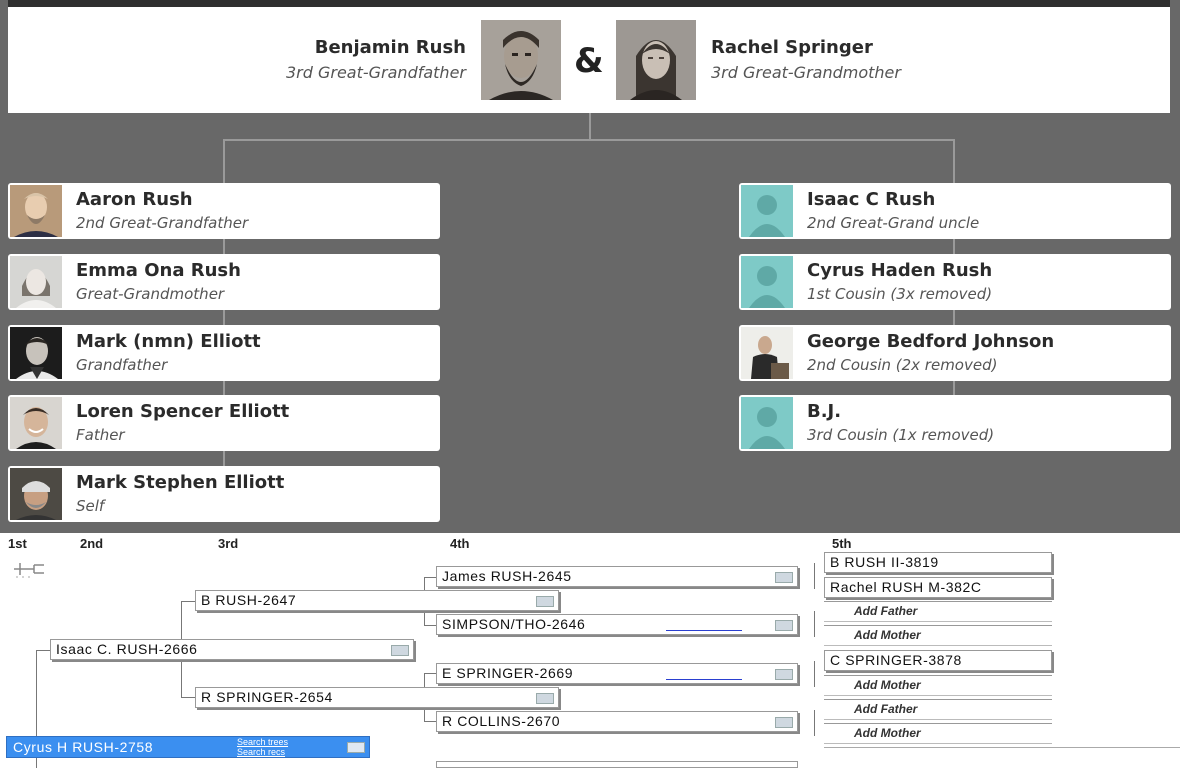 The width and height of the screenshot is (1180, 768). What do you see at coordinates (224, 353) in the screenshot?
I see `person-card: Mark (nmn) Elliott Grandfather` at bounding box center [224, 353].